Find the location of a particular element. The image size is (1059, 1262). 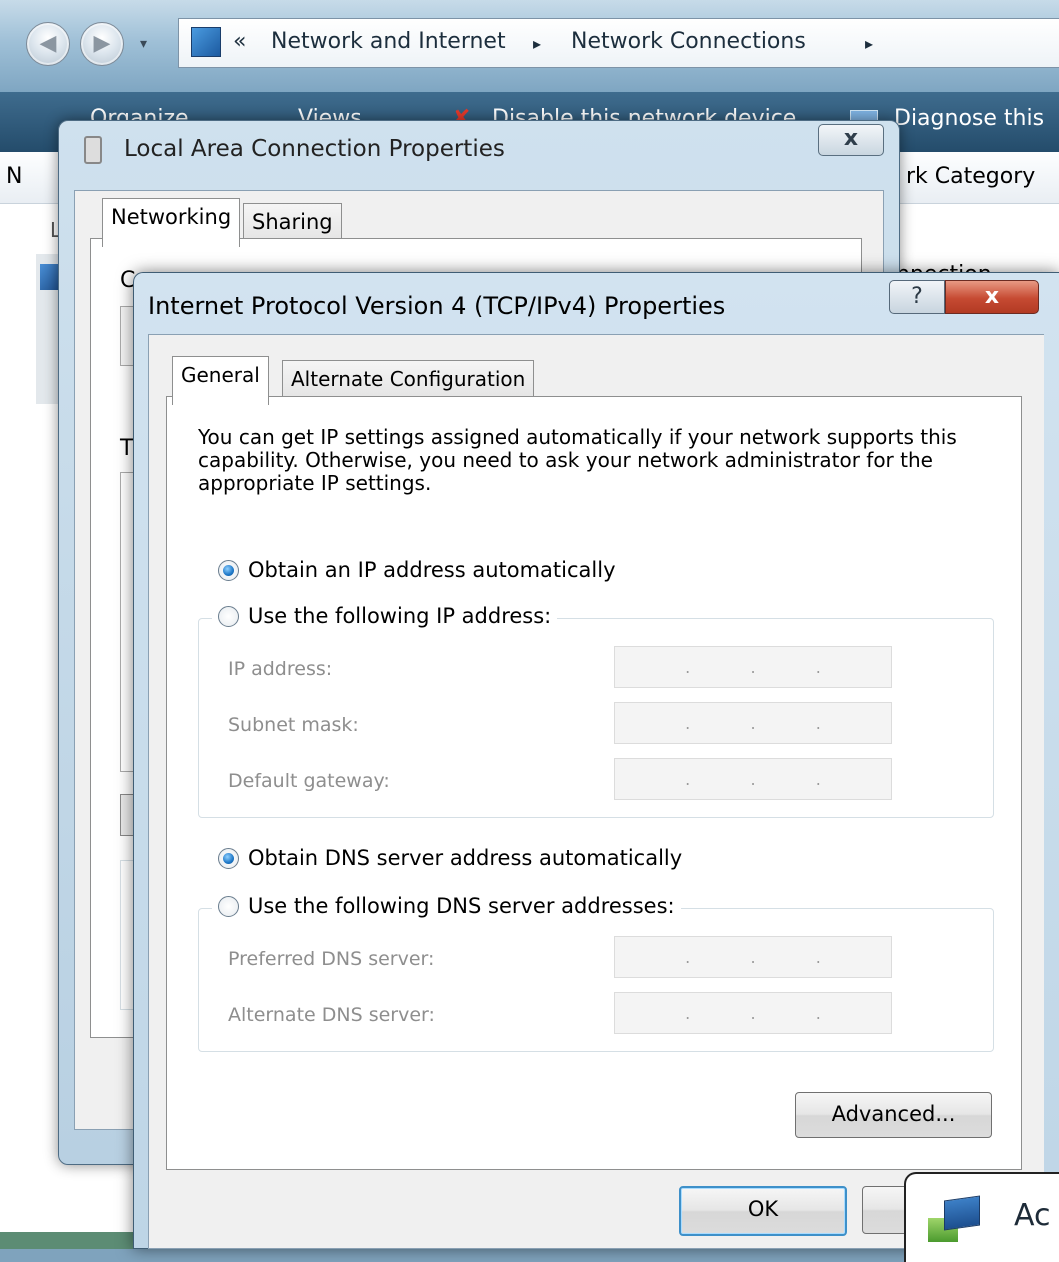

forward-arrow-icon: ▶ is located at coordinates (102, 43).